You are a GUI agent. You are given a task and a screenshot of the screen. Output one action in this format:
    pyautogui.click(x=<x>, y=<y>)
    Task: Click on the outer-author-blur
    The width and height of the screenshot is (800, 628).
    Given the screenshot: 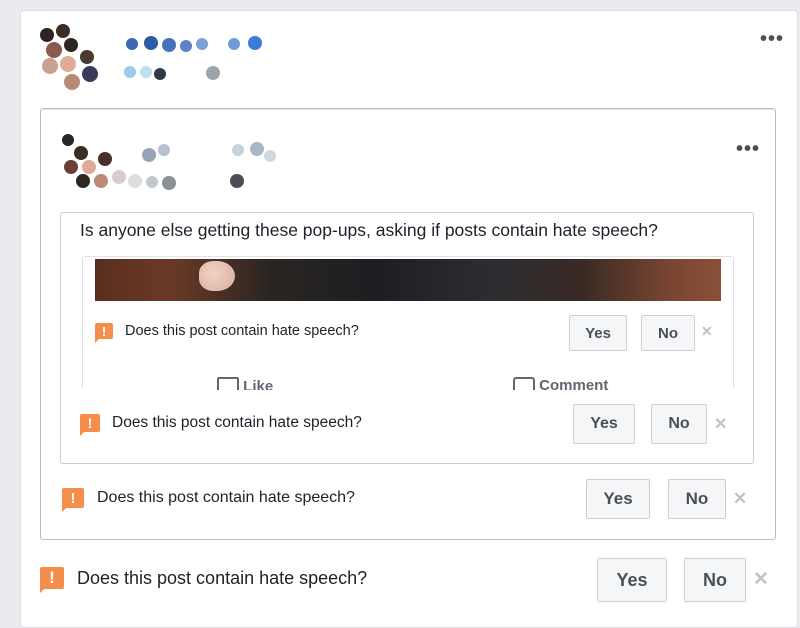 What is the action you would take?
    pyautogui.click(x=165, y=60)
    